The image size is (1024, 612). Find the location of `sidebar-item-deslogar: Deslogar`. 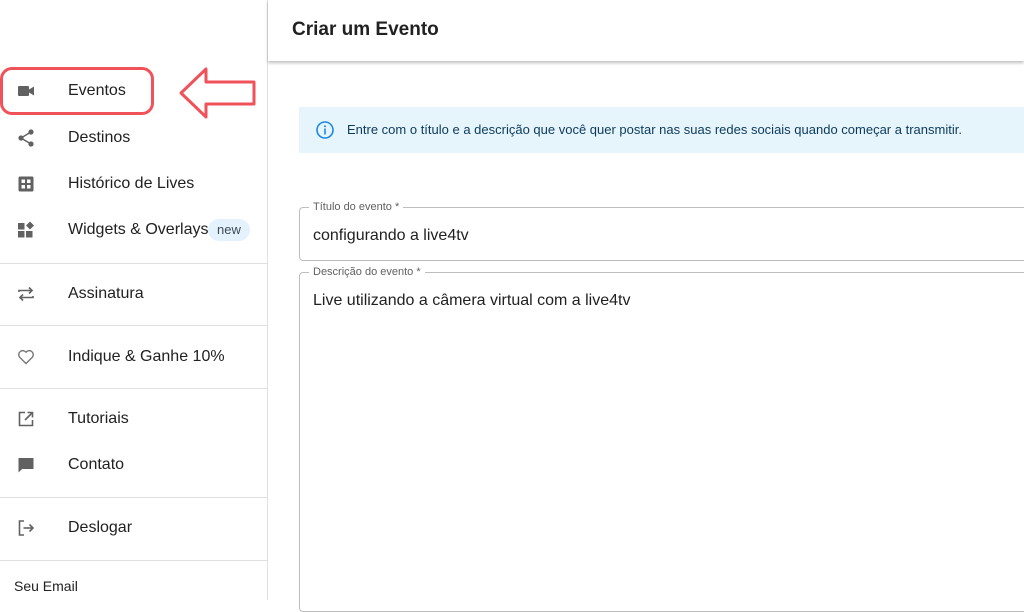

sidebar-item-deslogar: Deslogar is located at coordinates (133, 528).